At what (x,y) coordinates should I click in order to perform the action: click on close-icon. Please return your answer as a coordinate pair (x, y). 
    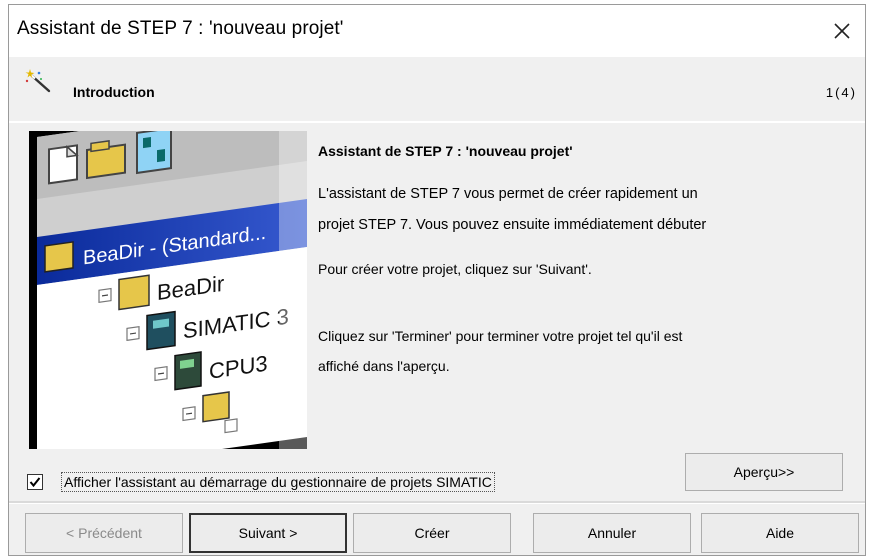
    Looking at the image, I should click on (842, 31).